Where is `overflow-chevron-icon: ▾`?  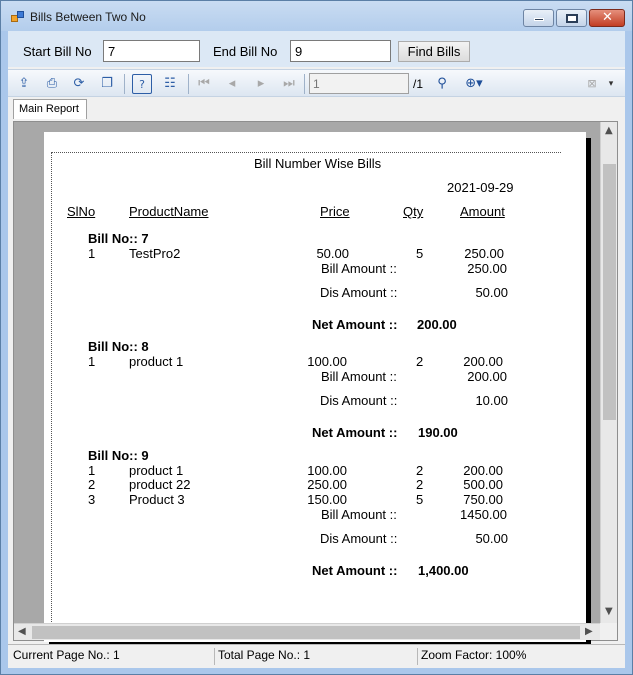
overflow-chevron-icon: ▾ is located at coordinates (611, 84).